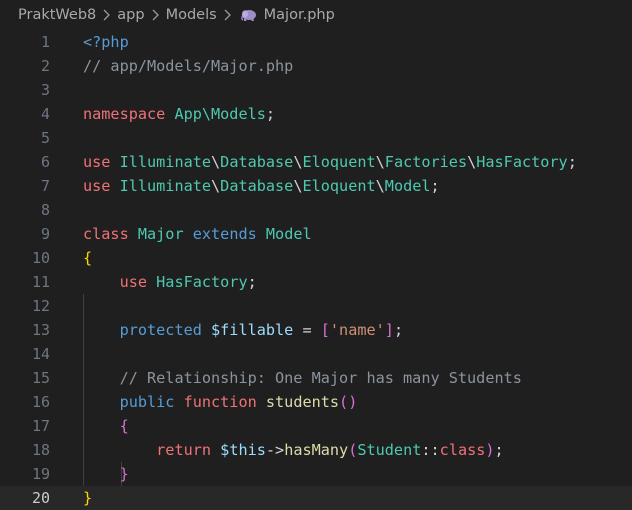 This screenshot has width=632, height=510. What do you see at coordinates (316, 306) in the screenshot?
I see `code-line: 12` at bounding box center [316, 306].